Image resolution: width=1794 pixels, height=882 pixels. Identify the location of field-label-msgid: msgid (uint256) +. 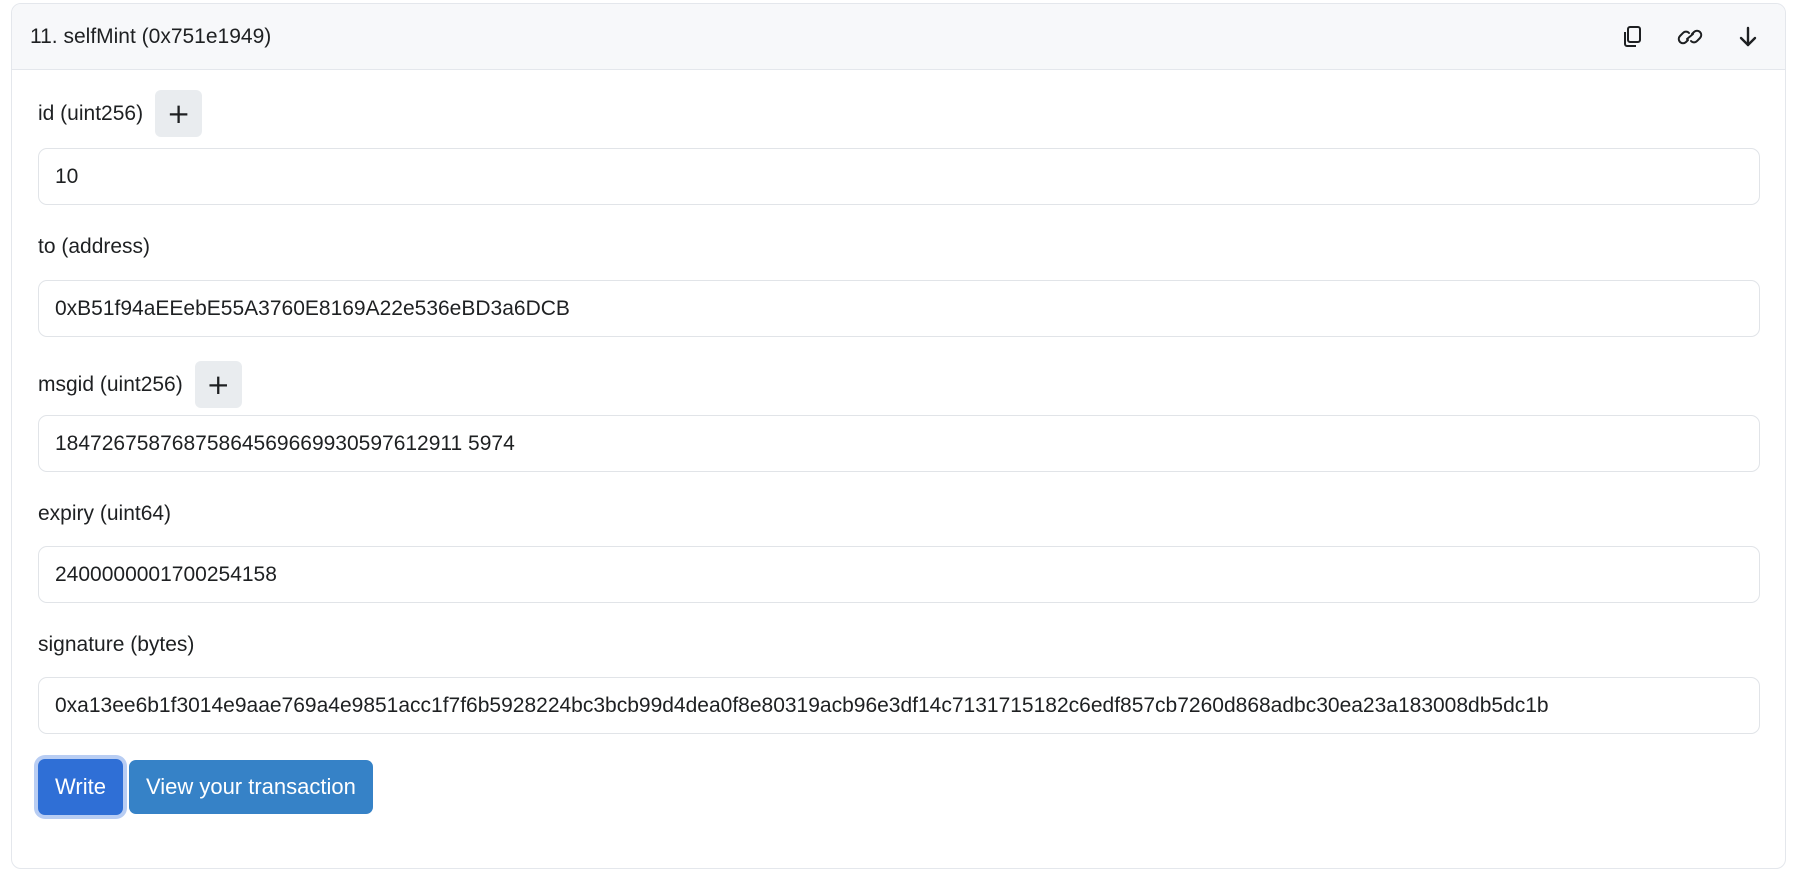
(898, 384).